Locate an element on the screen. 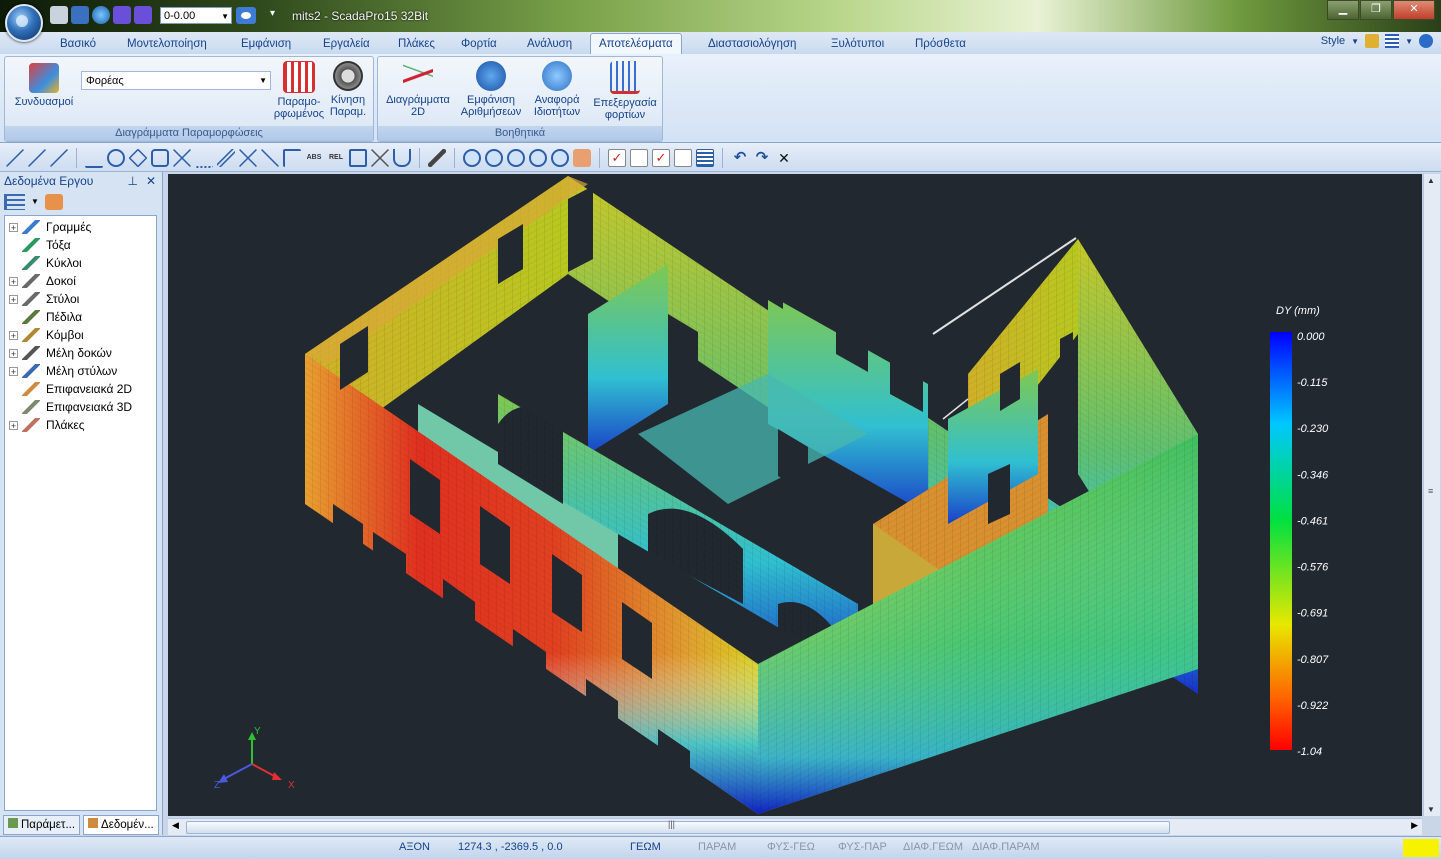 The height and width of the screenshot is (859, 1441). offset-line-icon is located at coordinates (59, 158).